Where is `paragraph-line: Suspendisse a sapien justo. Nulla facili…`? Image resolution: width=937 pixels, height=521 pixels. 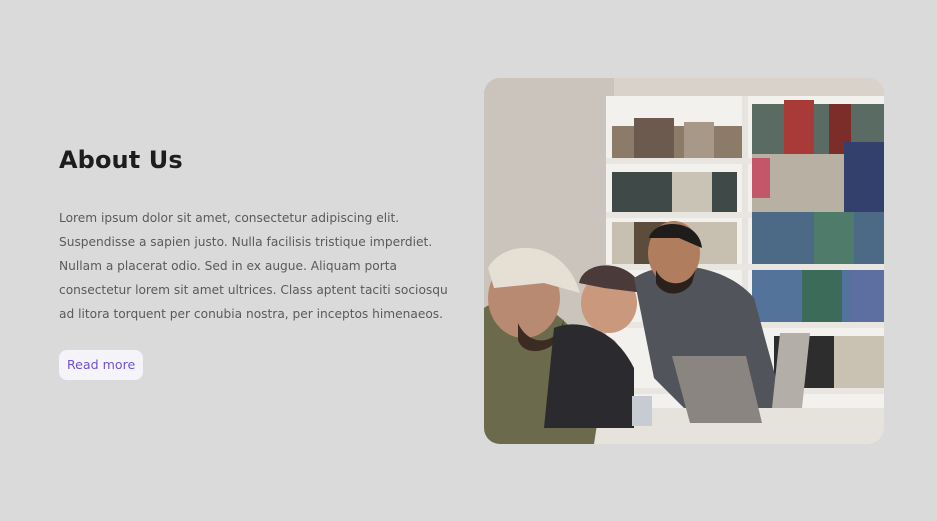 paragraph-line: Suspendisse a sapien justo. Nulla facili… is located at coordinates (246, 242).